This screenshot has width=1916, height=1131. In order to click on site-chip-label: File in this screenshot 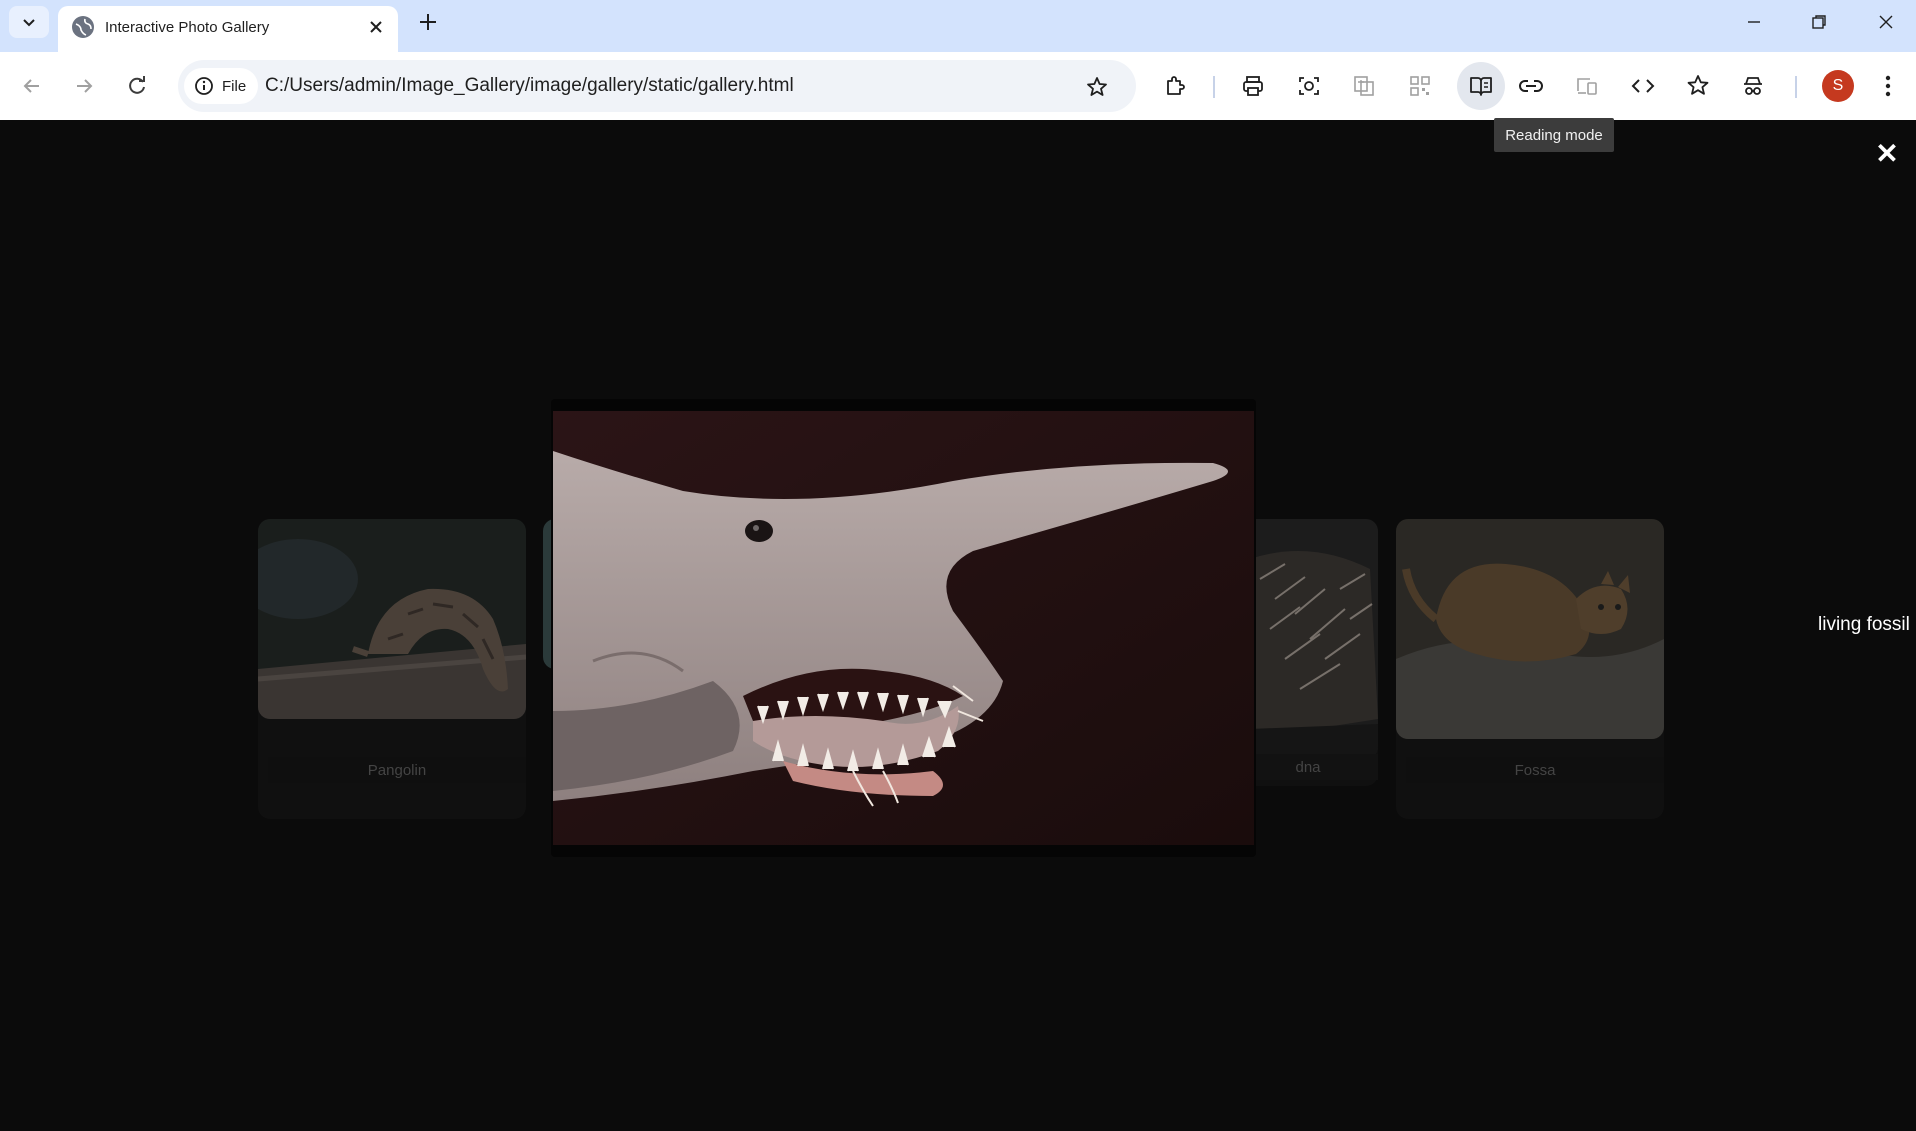, I will do `click(234, 86)`.